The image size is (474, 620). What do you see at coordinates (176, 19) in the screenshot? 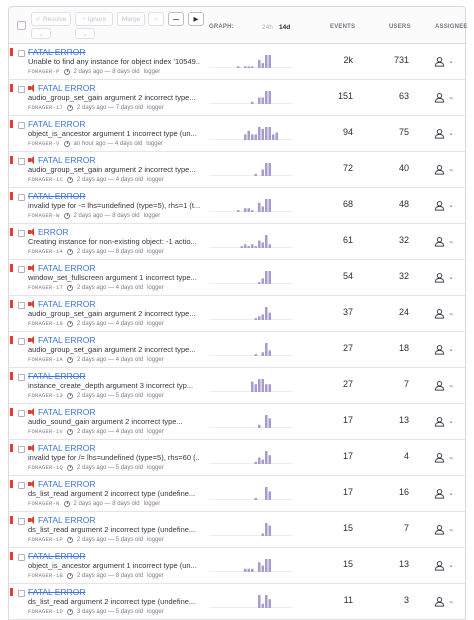
I see `more-actions-button: —` at bounding box center [176, 19].